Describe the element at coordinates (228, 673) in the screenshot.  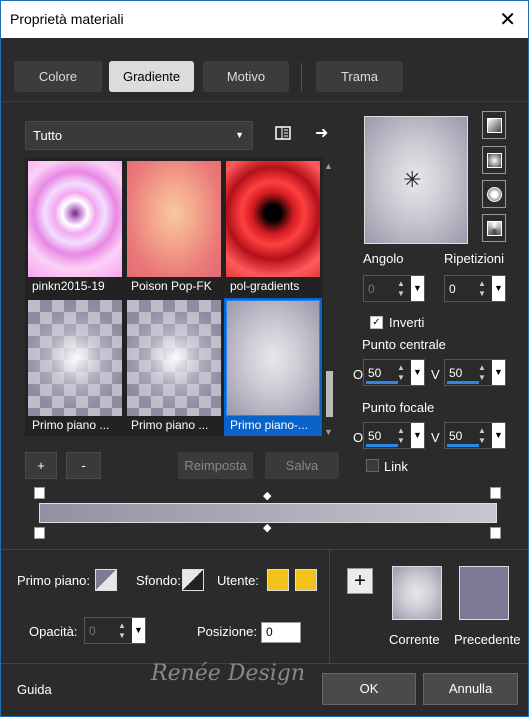
I see `watermark-logo: Renée Design` at that location.